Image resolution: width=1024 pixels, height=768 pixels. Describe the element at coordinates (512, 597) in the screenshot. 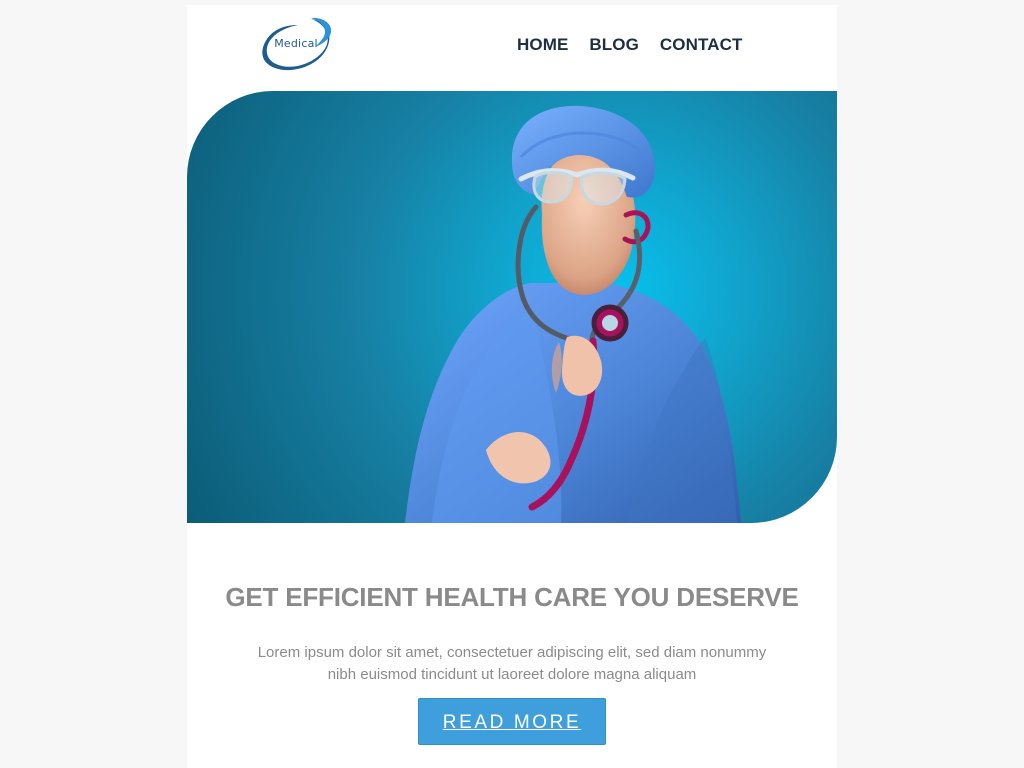

I see `promo-headline: GET EFFICIENT HEALTH CARE YOU DESERVE` at that location.